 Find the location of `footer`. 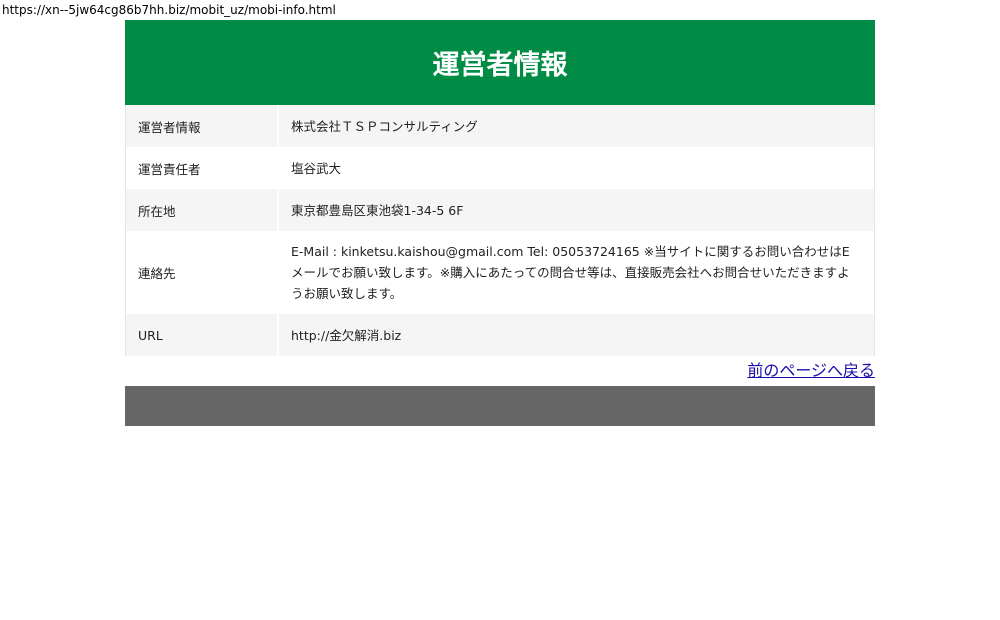

footer is located at coordinates (500, 406).